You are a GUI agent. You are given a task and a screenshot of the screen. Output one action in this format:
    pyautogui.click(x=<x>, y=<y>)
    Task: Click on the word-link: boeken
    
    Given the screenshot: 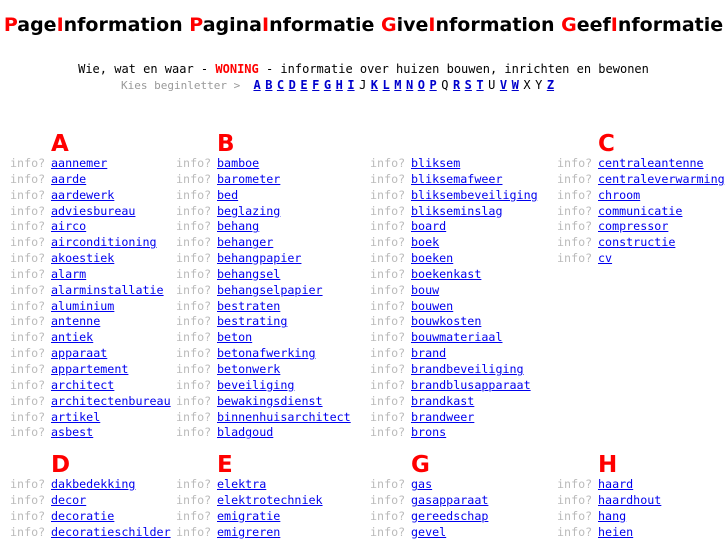 What is the action you would take?
    pyautogui.click(x=432, y=258)
    